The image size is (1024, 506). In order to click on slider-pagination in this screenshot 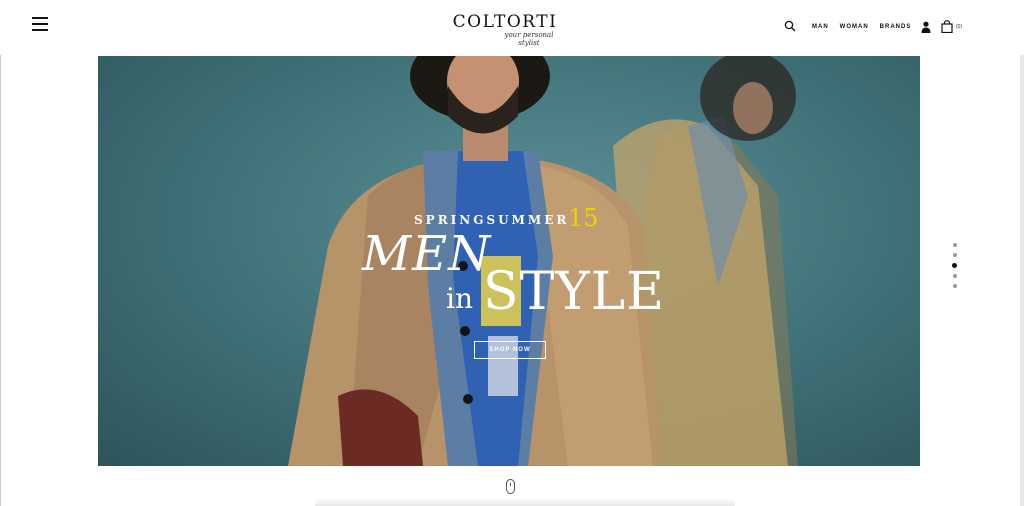, I will do `click(955, 268)`.